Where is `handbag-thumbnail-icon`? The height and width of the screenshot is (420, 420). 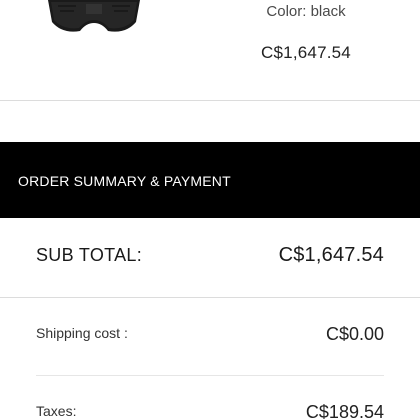
handbag-thumbnail-icon is located at coordinates (94, 16).